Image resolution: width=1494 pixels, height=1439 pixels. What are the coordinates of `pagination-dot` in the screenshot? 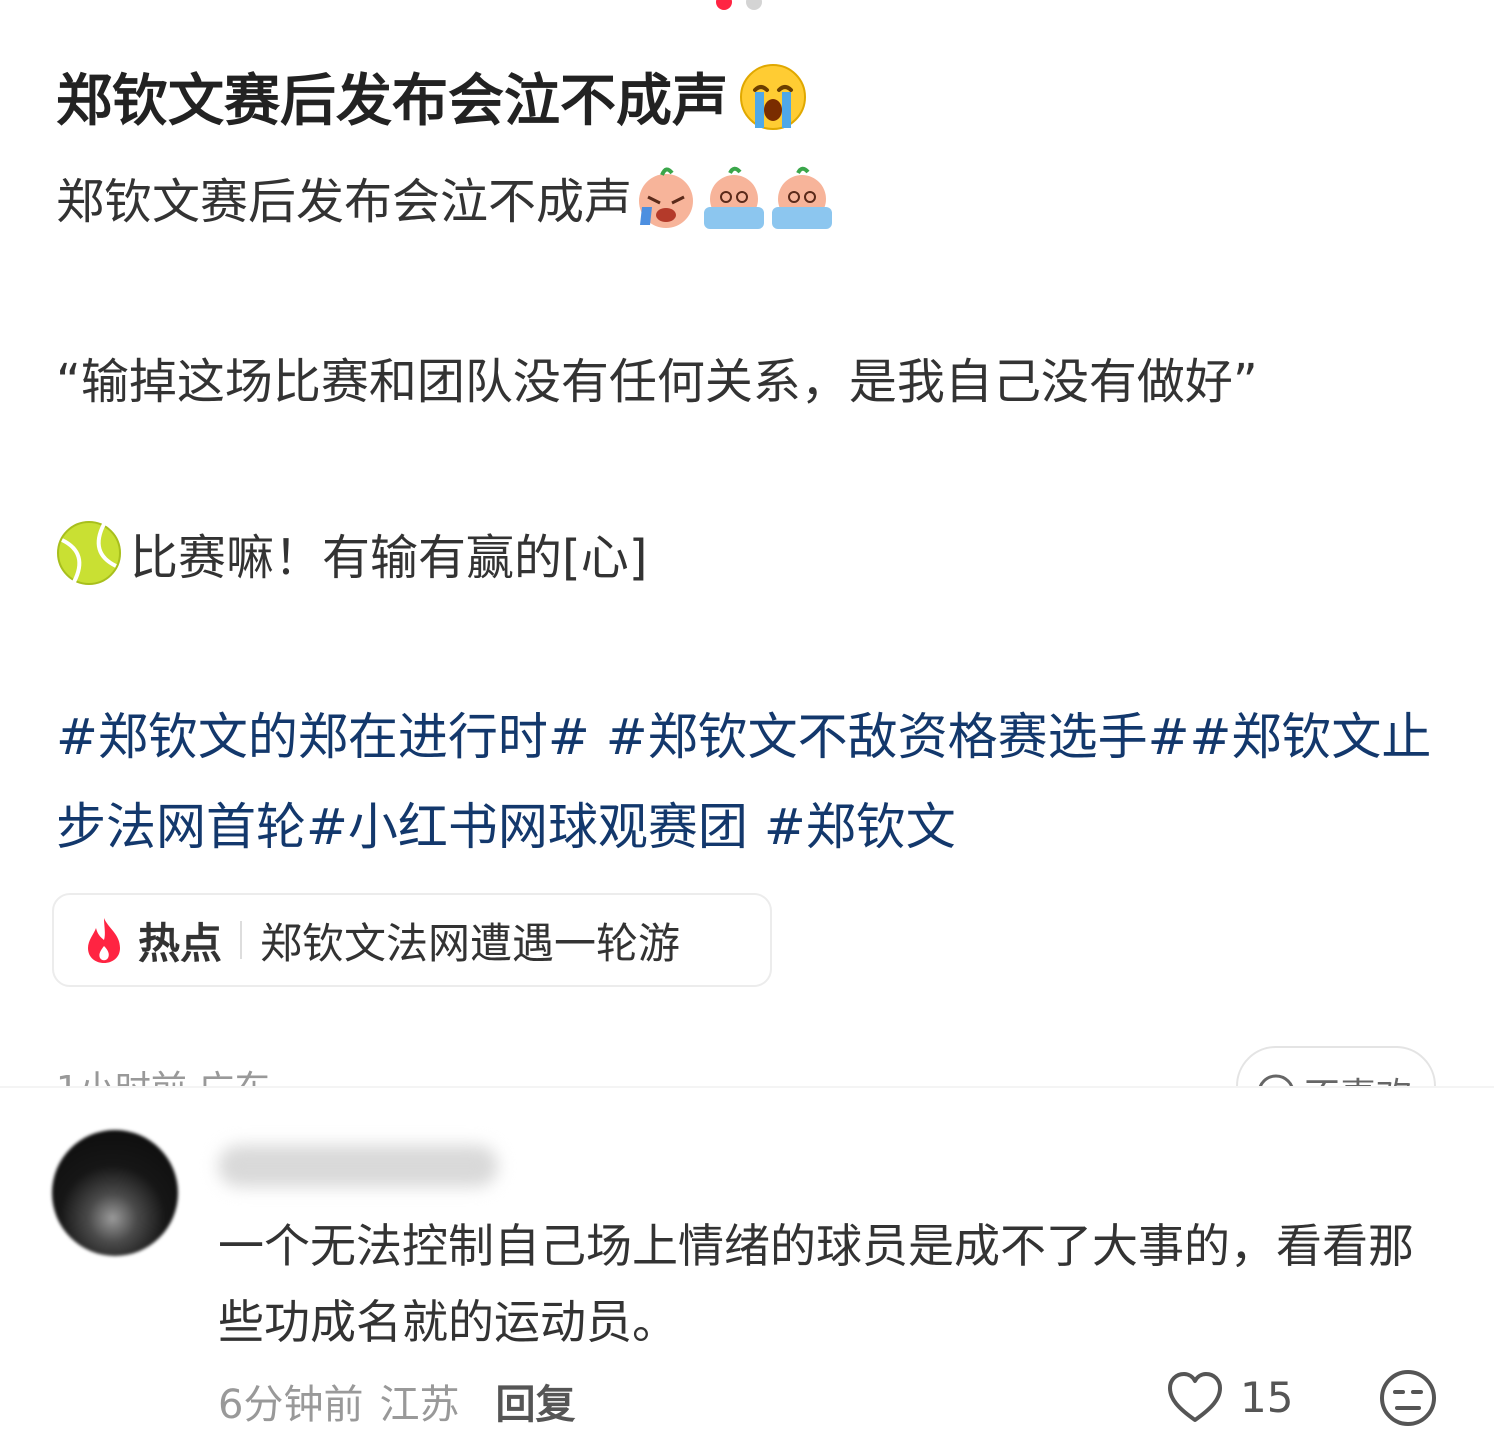 It's located at (754, 5).